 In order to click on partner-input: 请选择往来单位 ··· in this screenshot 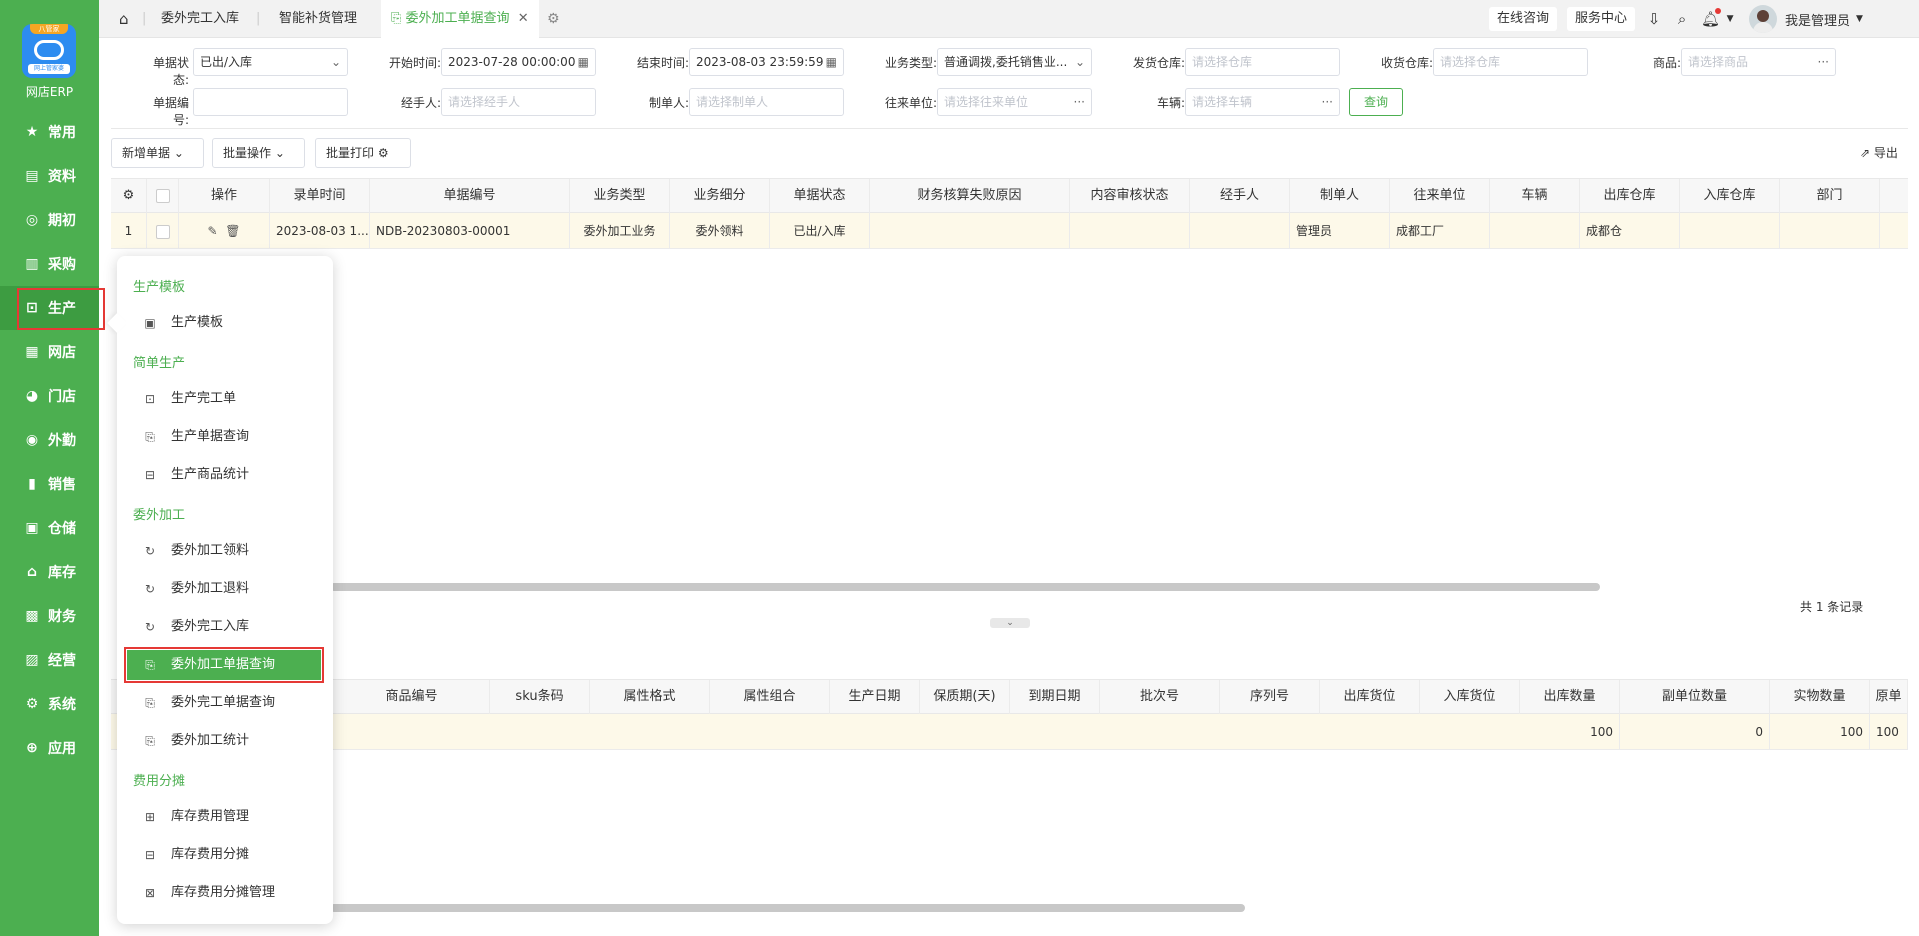, I will do `click(1014, 102)`.